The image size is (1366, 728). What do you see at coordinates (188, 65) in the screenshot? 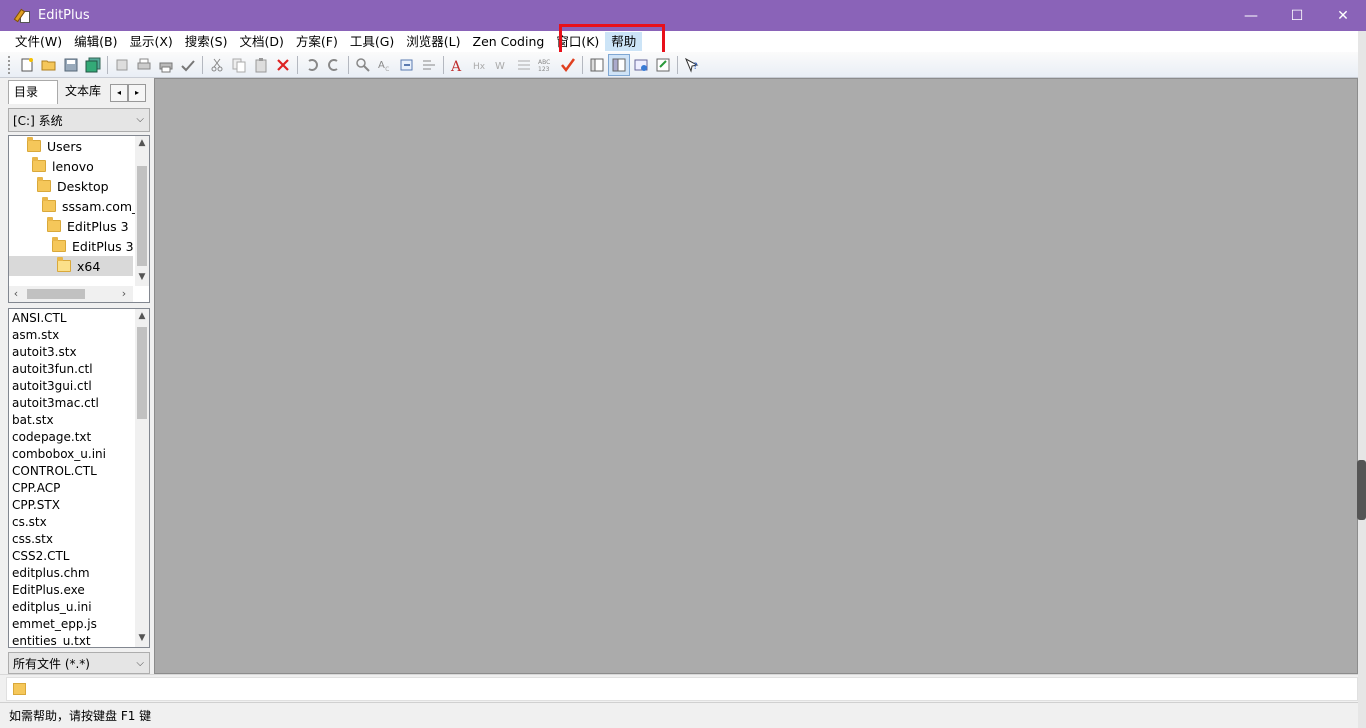
I see `spell-check-icon` at bounding box center [188, 65].